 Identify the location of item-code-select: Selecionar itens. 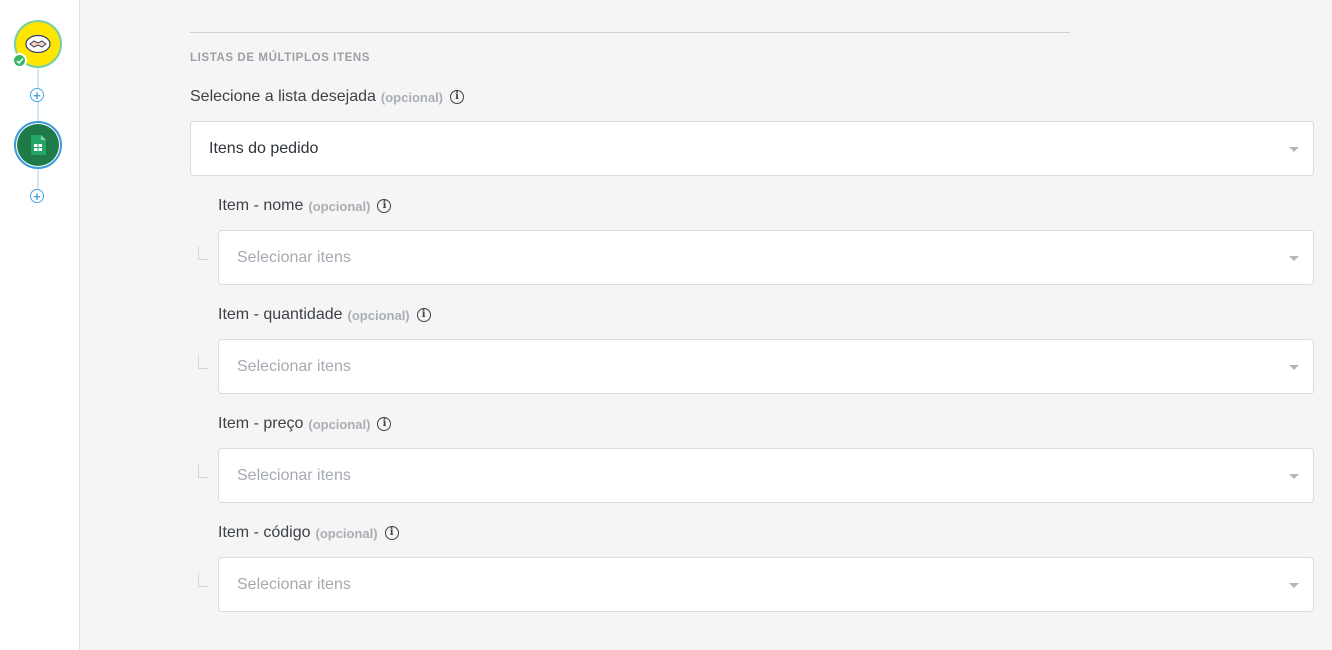
(766, 584).